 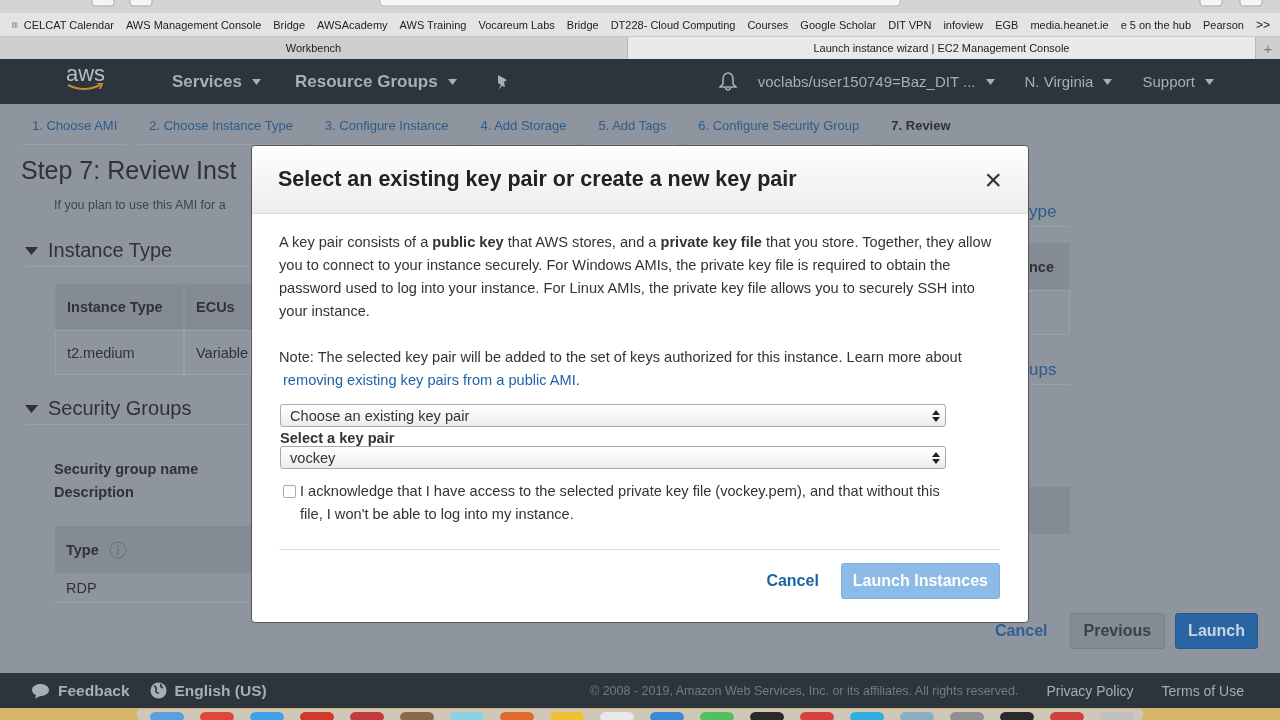 I want to click on page-subtitle: If you plan to use this AMI for a, so click(x=140, y=205).